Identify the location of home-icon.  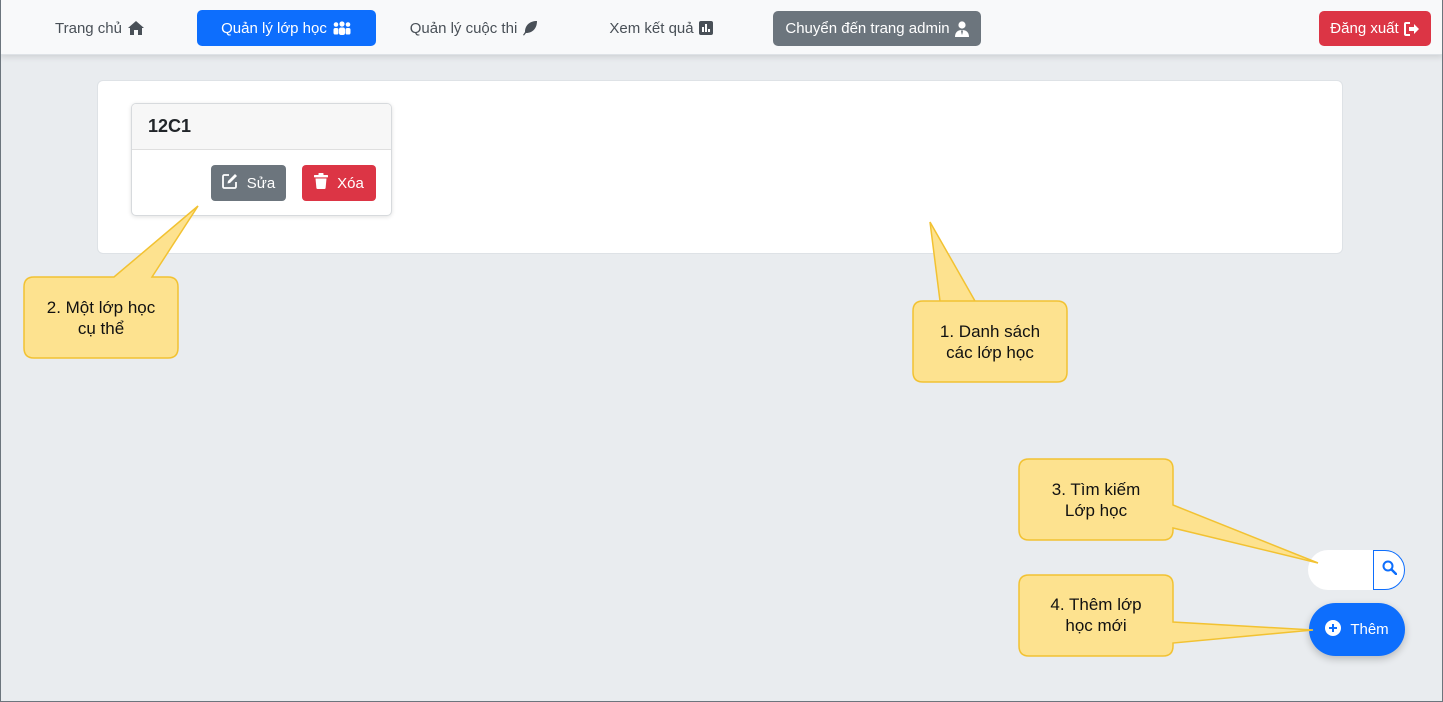
(136, 28).